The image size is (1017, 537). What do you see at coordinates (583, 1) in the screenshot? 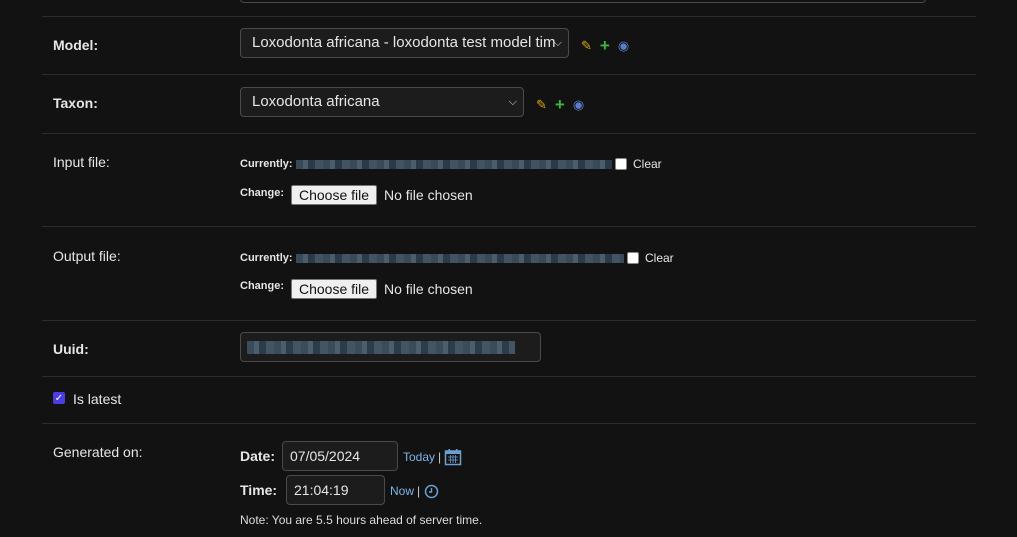
I see `top-partial-input` at bounding box center [583, 1].